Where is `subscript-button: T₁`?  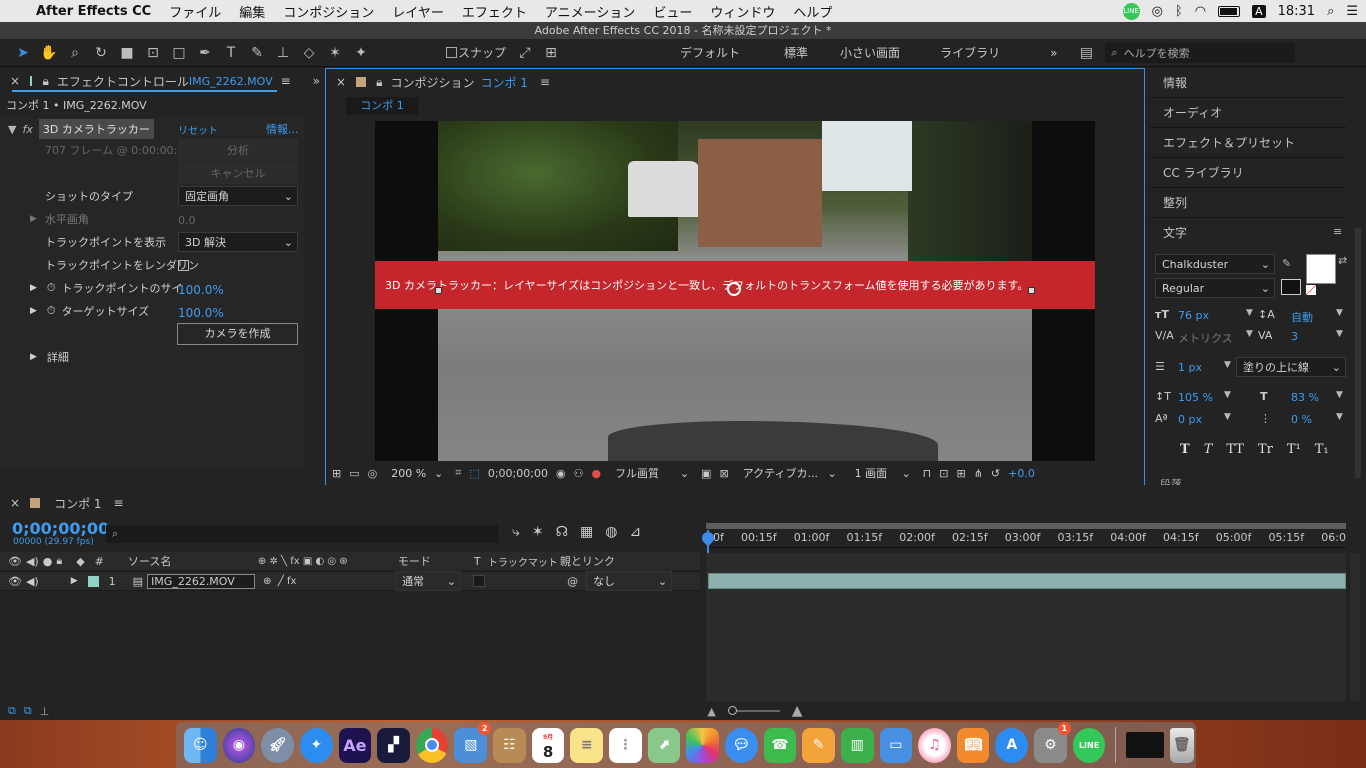 subscript-button: T₁ is located at coordinates (1322, 449).